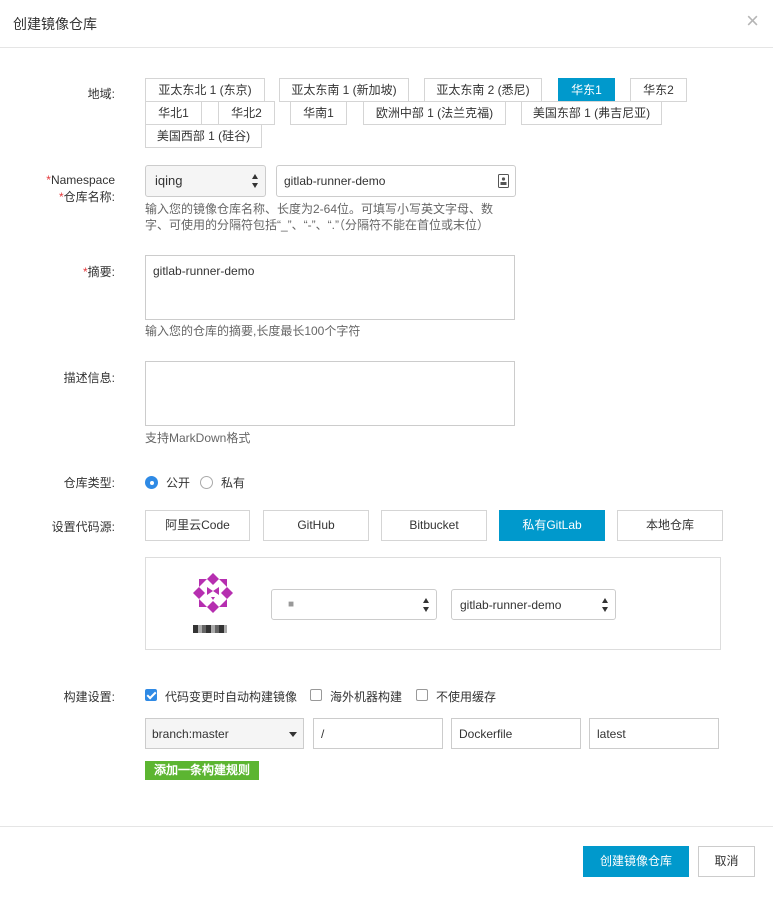 The width and height of the screenshot is (773, 897). Describe the element at coordinates (434, 113) in the screenshot. I see `region-option-frankfurt: 欧洲中部 1 (法兰克福)` at that location.